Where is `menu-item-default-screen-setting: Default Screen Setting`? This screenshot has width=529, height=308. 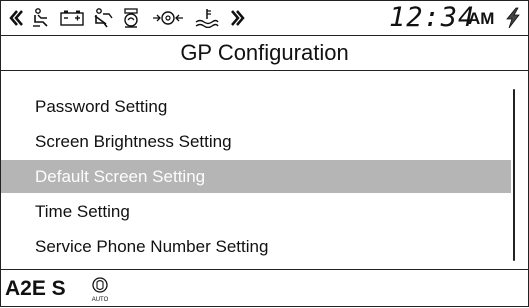
menu-item-default-screen-setting: Default Screen Setting is located at coordinates (256, 176).